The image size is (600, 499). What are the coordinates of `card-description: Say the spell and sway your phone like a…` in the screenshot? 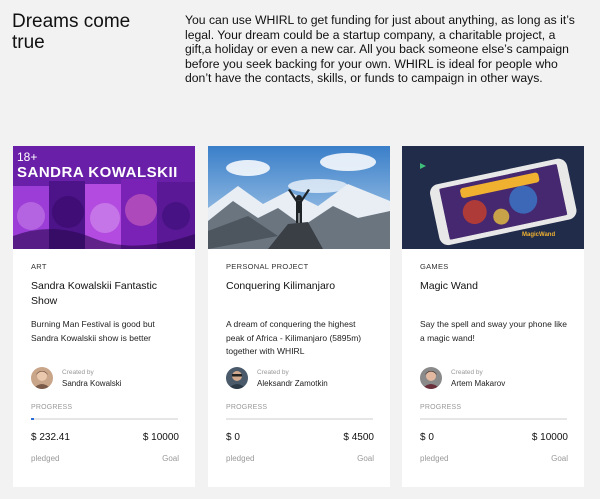 It's located at (493, 331).